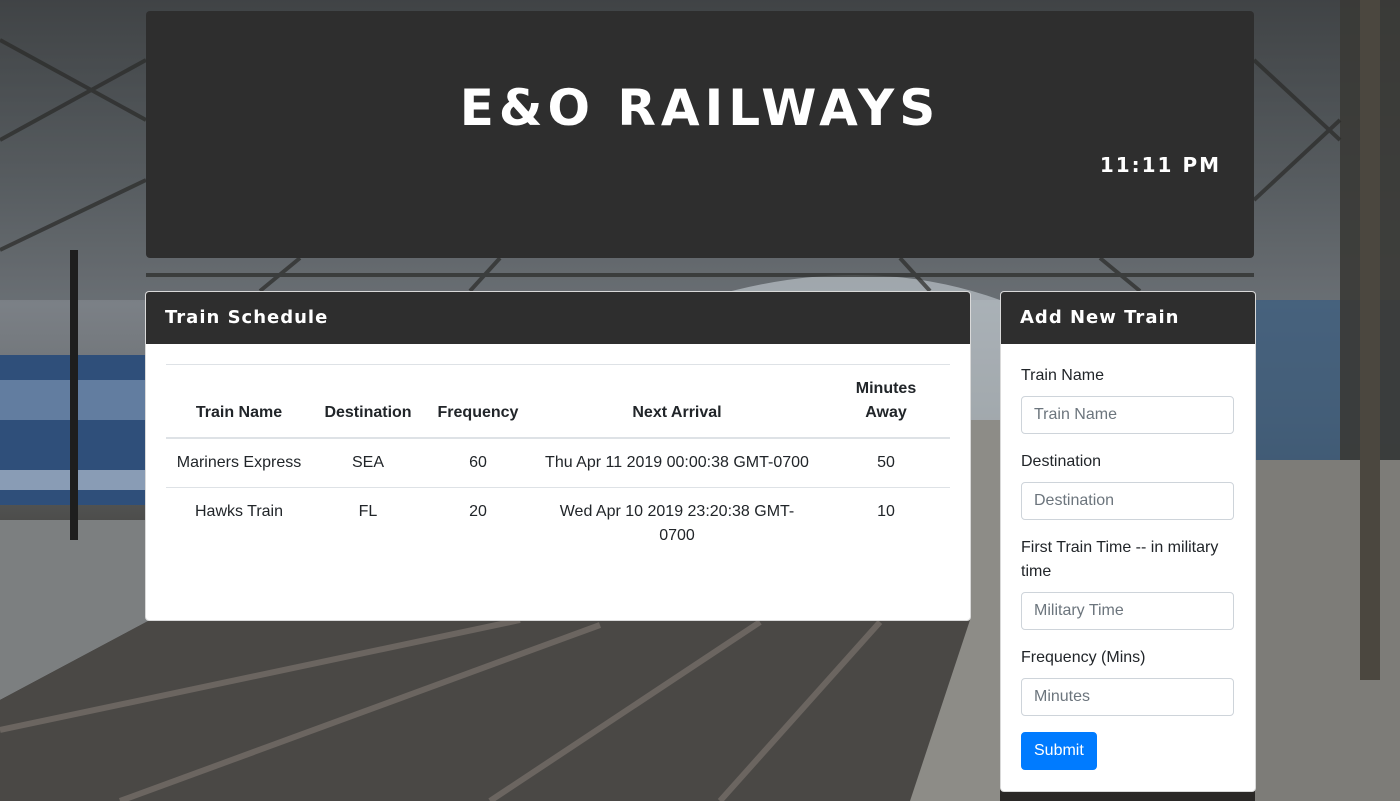  What do you see at coordinates (239, 511) in the screenshot?
I see `cell-train-name: Hawks Train` at bounding box center [239, 511].